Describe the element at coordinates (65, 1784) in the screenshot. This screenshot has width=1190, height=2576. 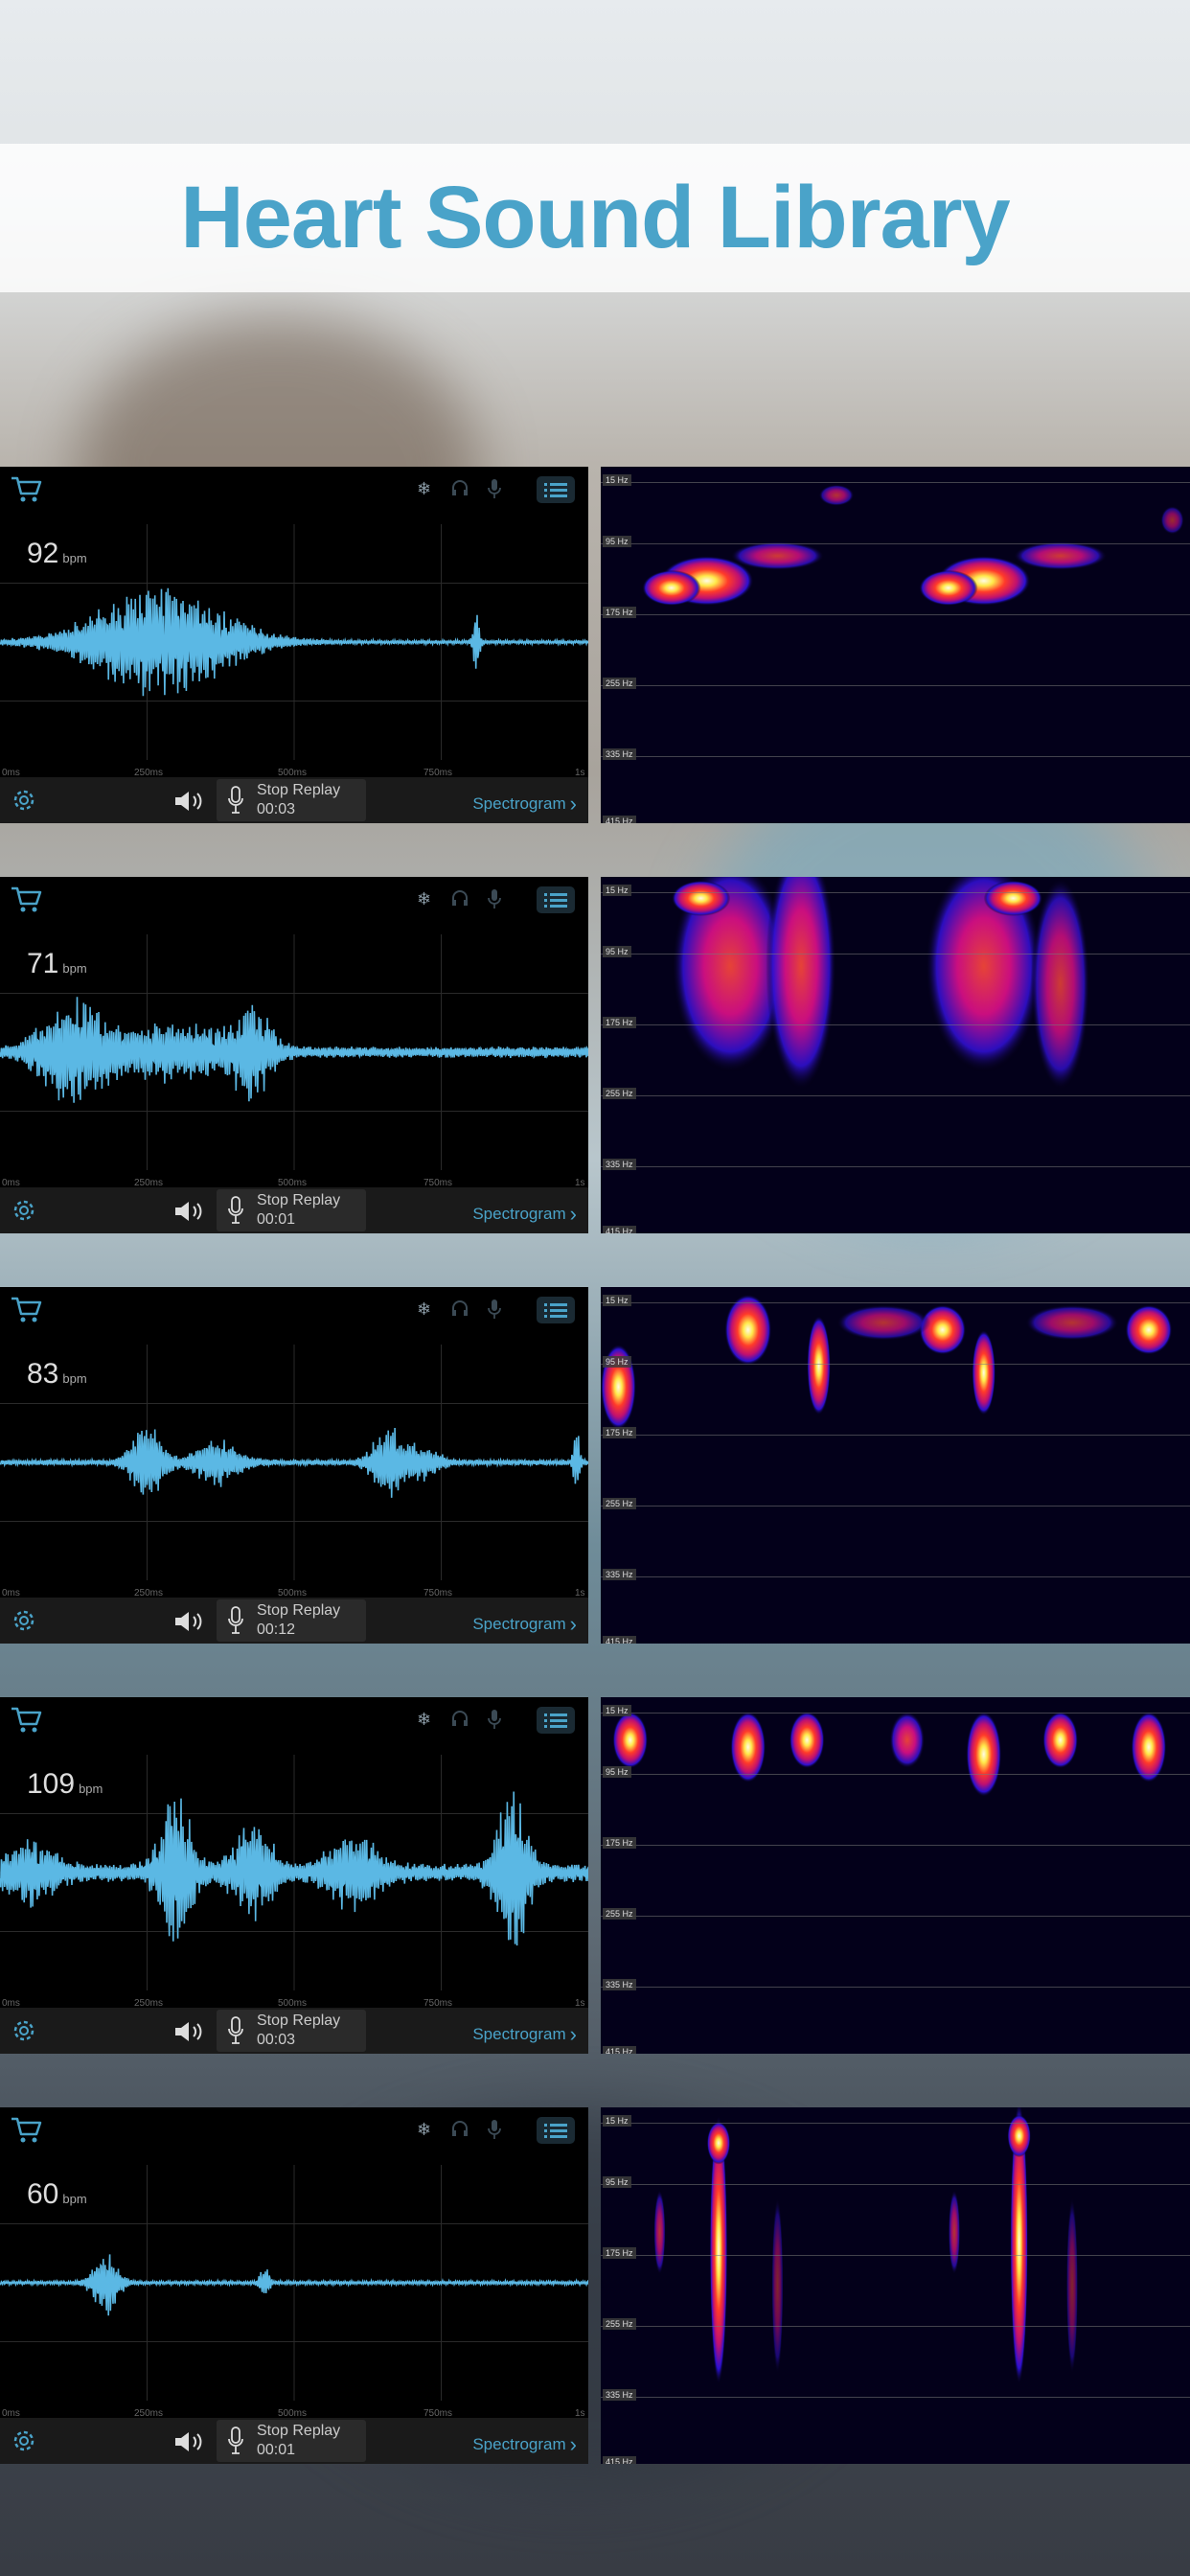
I see `bpm-readout: 109 bpm` at that location.